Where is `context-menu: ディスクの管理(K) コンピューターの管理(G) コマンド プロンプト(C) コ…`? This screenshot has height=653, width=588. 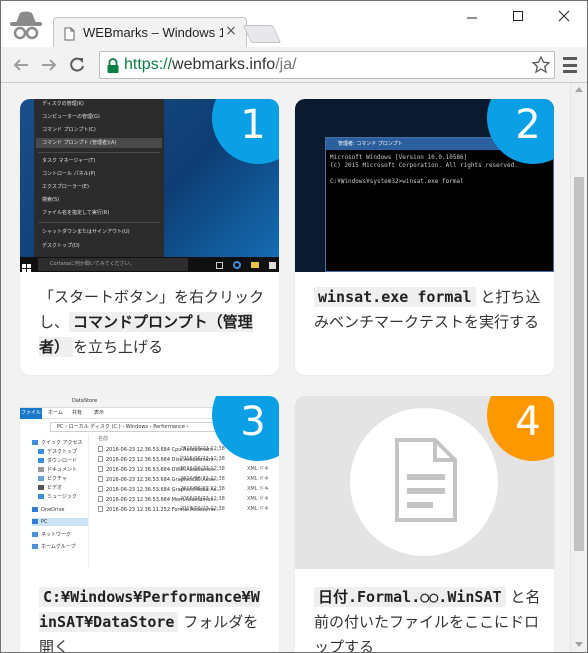
context-menu: ディスクの管理(K) コンピューターの管理(G) コマンド プロンプト(C) コ… is located at coordinates (99, 178).